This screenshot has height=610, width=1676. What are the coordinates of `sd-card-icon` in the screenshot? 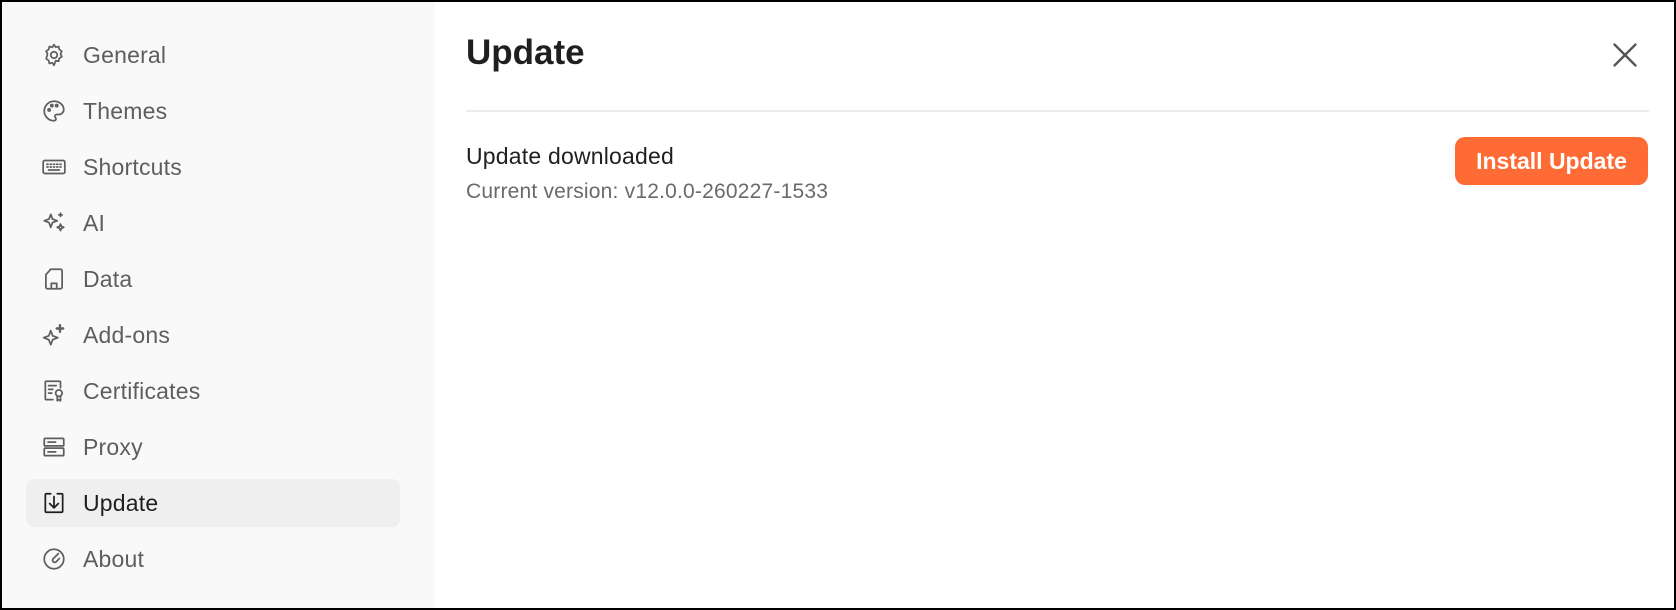 It's located at (54, 279).